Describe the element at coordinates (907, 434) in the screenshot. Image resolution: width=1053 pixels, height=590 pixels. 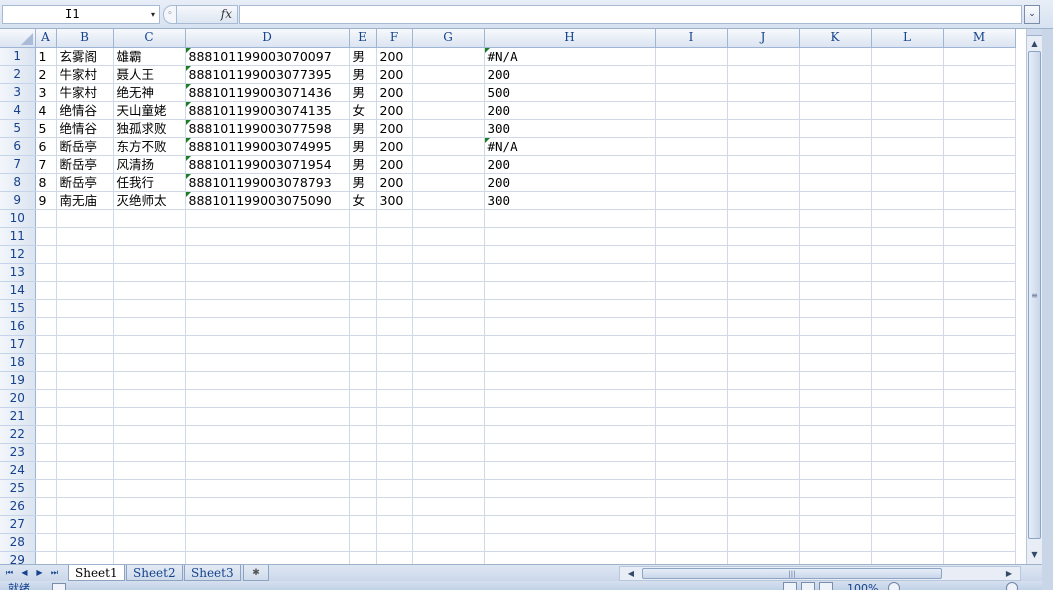
I see `cell-l22` at that location.